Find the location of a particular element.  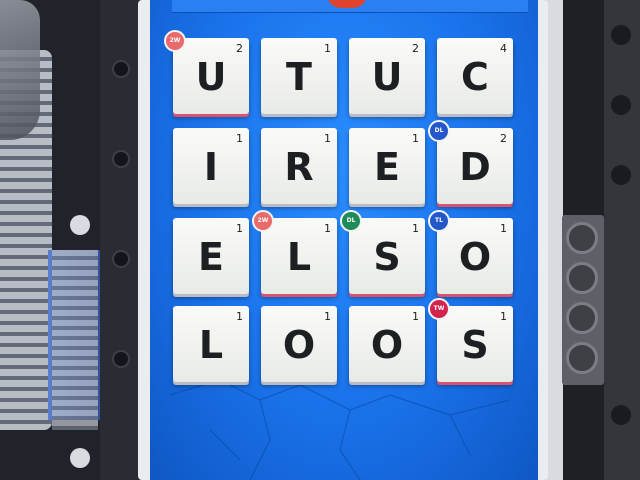

tile-letter: R is located at coordinates (299, 167).